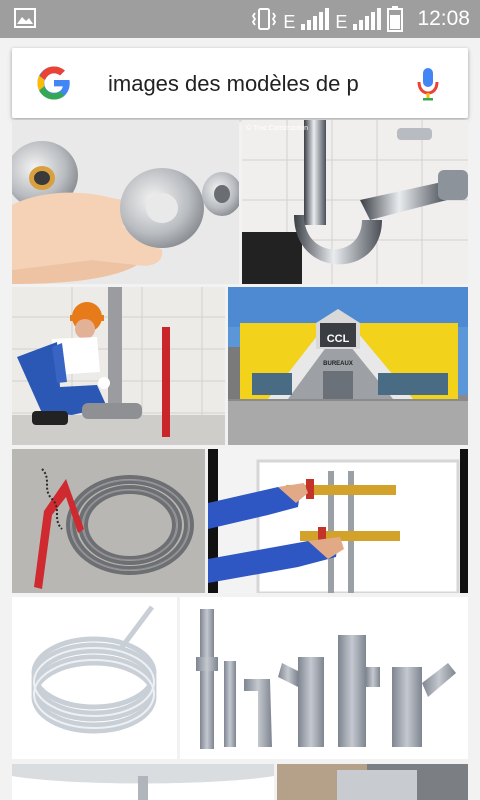  Describe the element at coordinates (338, 339) in the screenshot. I see `store-sign: CCL` at that location.